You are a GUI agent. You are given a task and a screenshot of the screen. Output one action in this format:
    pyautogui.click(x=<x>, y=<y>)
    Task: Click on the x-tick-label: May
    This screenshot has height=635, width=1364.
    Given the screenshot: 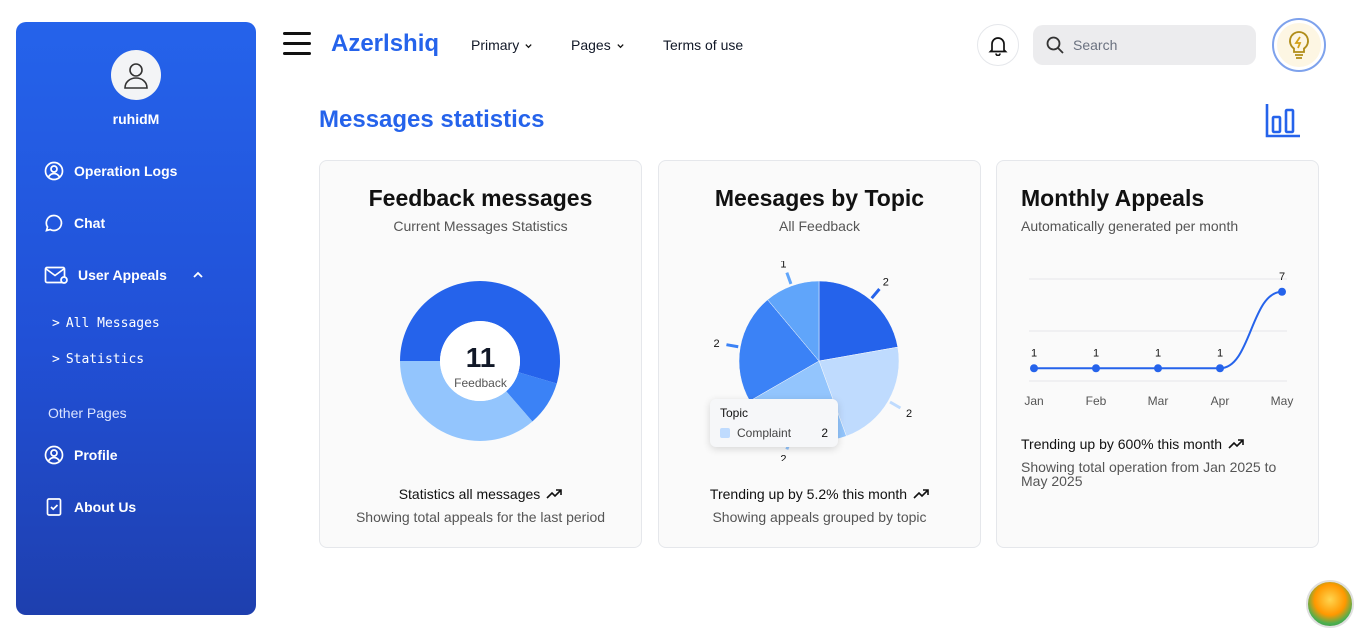 What is the action you would take?
    pyautogui.click(x=1282, y=401)
    